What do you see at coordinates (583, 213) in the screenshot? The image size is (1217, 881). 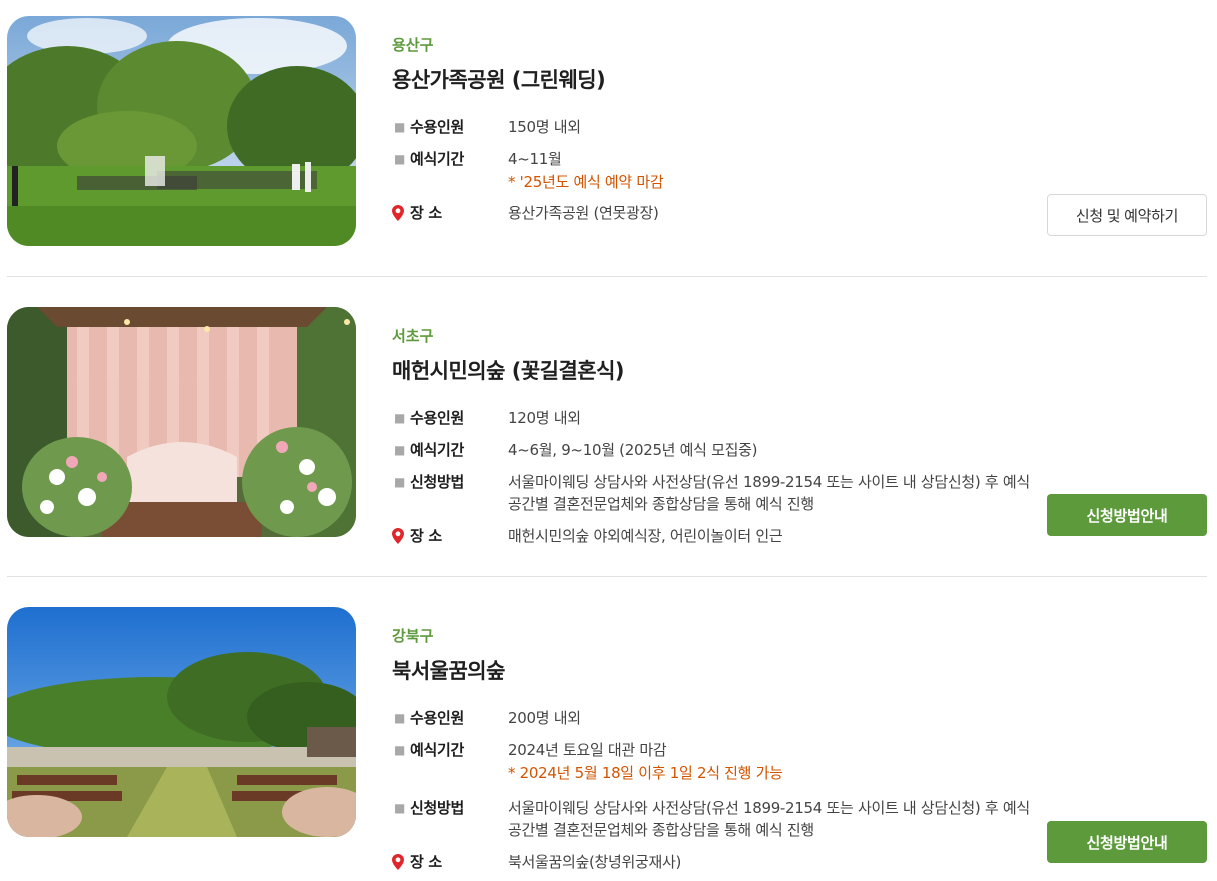 I see `place-value: 용산가족공원 (연못광장)` at bounding box center [583, 213].